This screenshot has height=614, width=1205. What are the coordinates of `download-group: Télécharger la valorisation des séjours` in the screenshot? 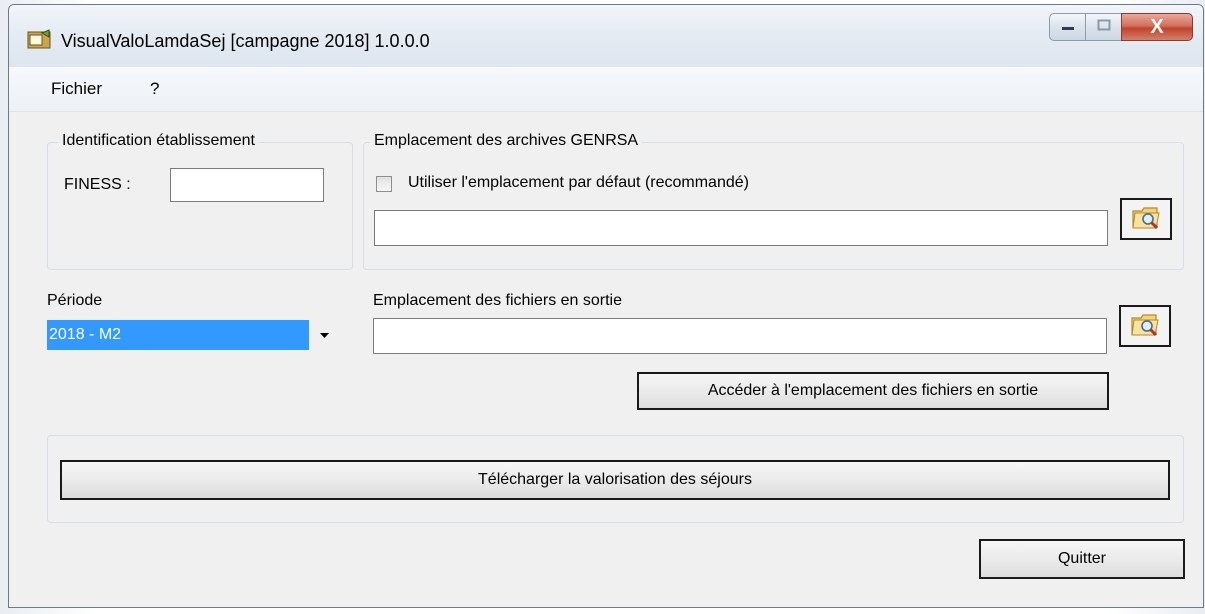 It's located at (615, 479).